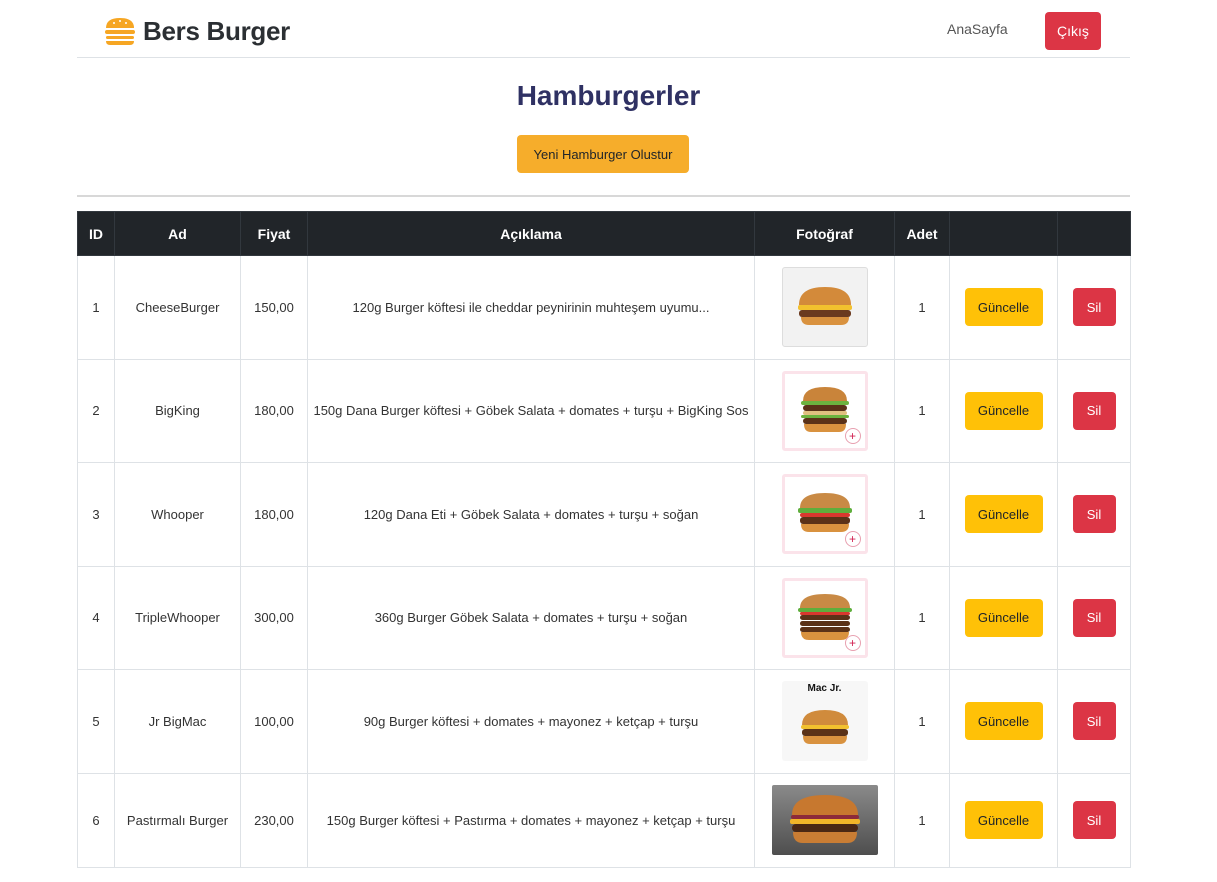 The width and height of the screenshot is (1217, 882). What do you see at coordinates (824, 233) in the screenshot?
I see `header-photo: Fotoğraf` at bounding box center [824, 233].